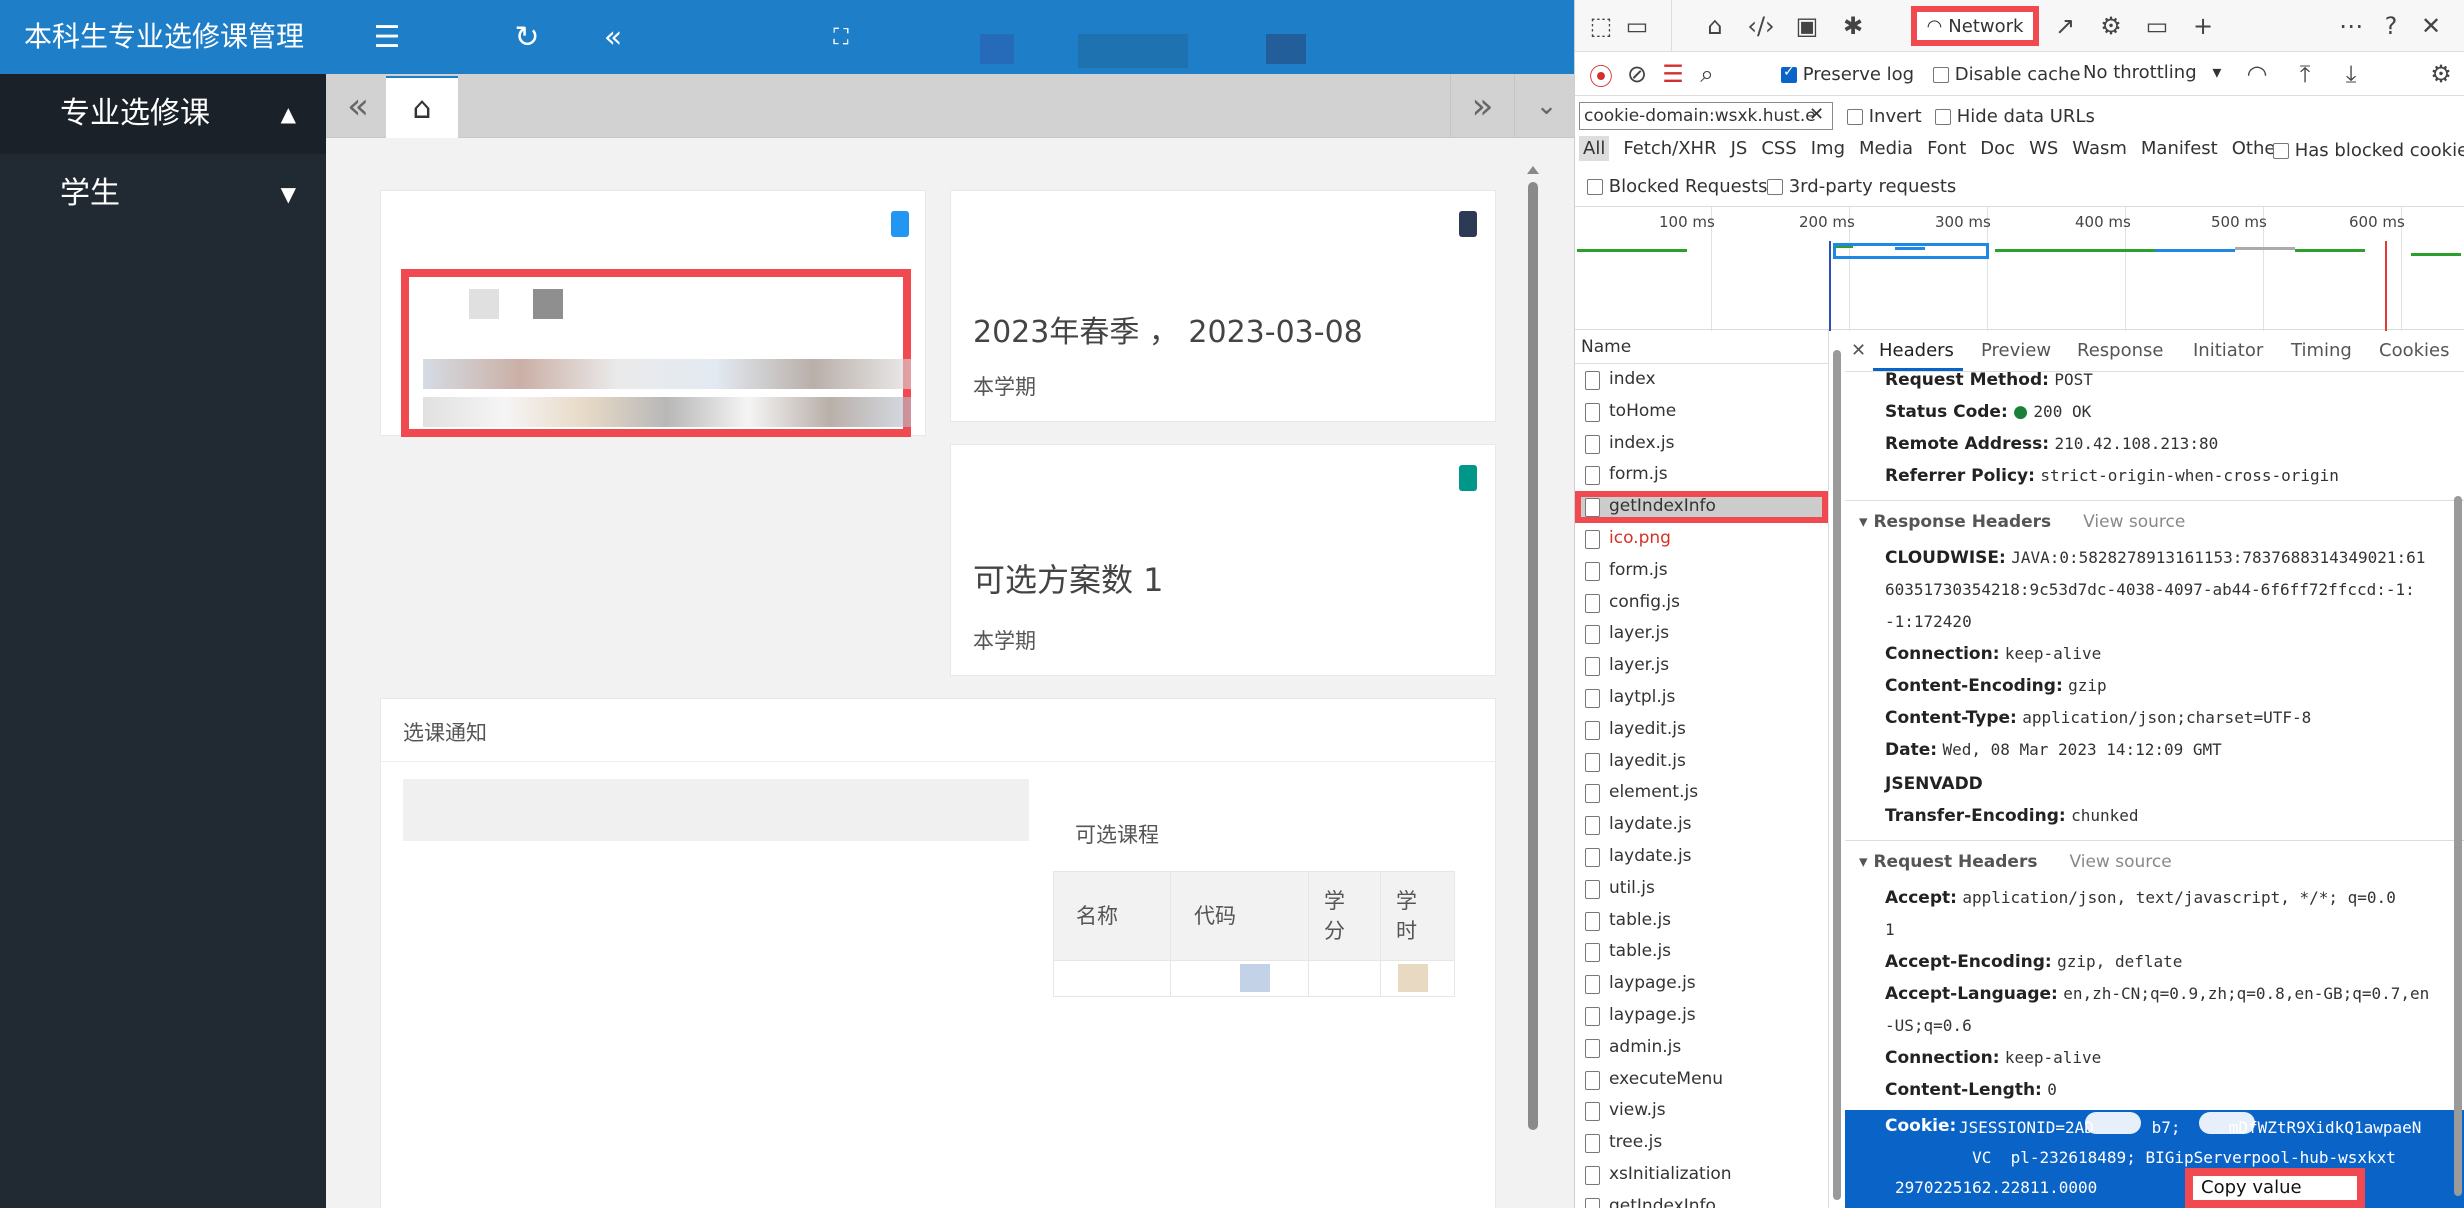 The height and width of the screenshot is (1208, 2464). Describe the element at coordinates (2015, 116) in the screenshot. I see `hide-data-urls-checkbox: Hide data URLs` at that location.